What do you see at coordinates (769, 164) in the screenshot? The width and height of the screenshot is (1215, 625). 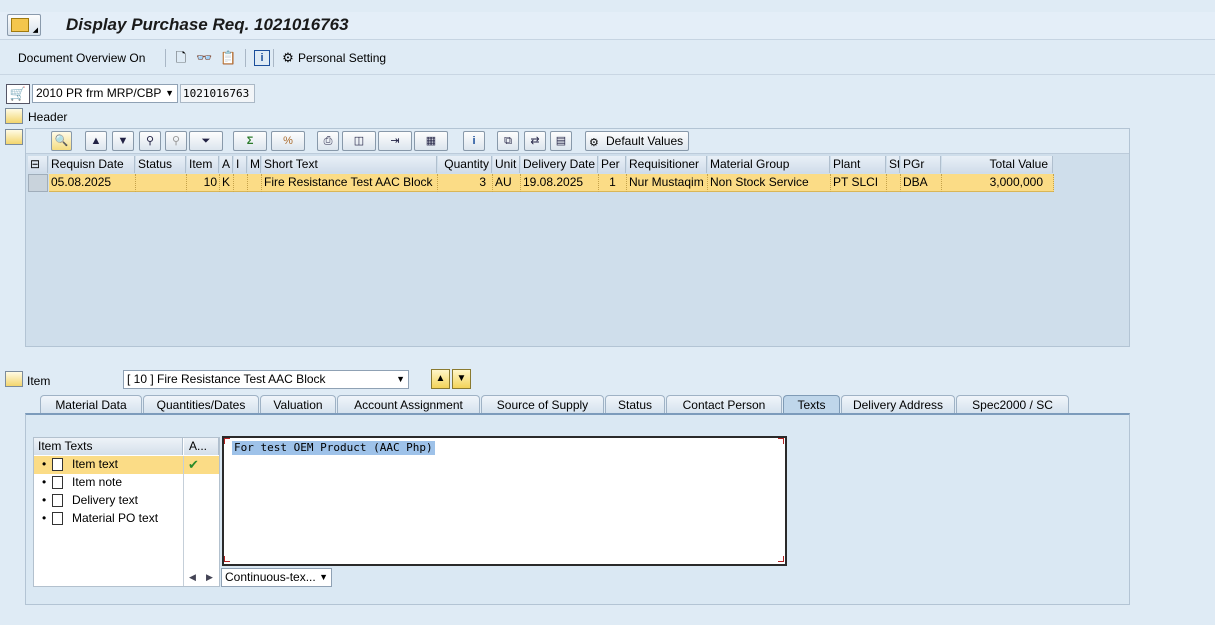 I see `column-header: Material Group` at bounding box center [769, 164].